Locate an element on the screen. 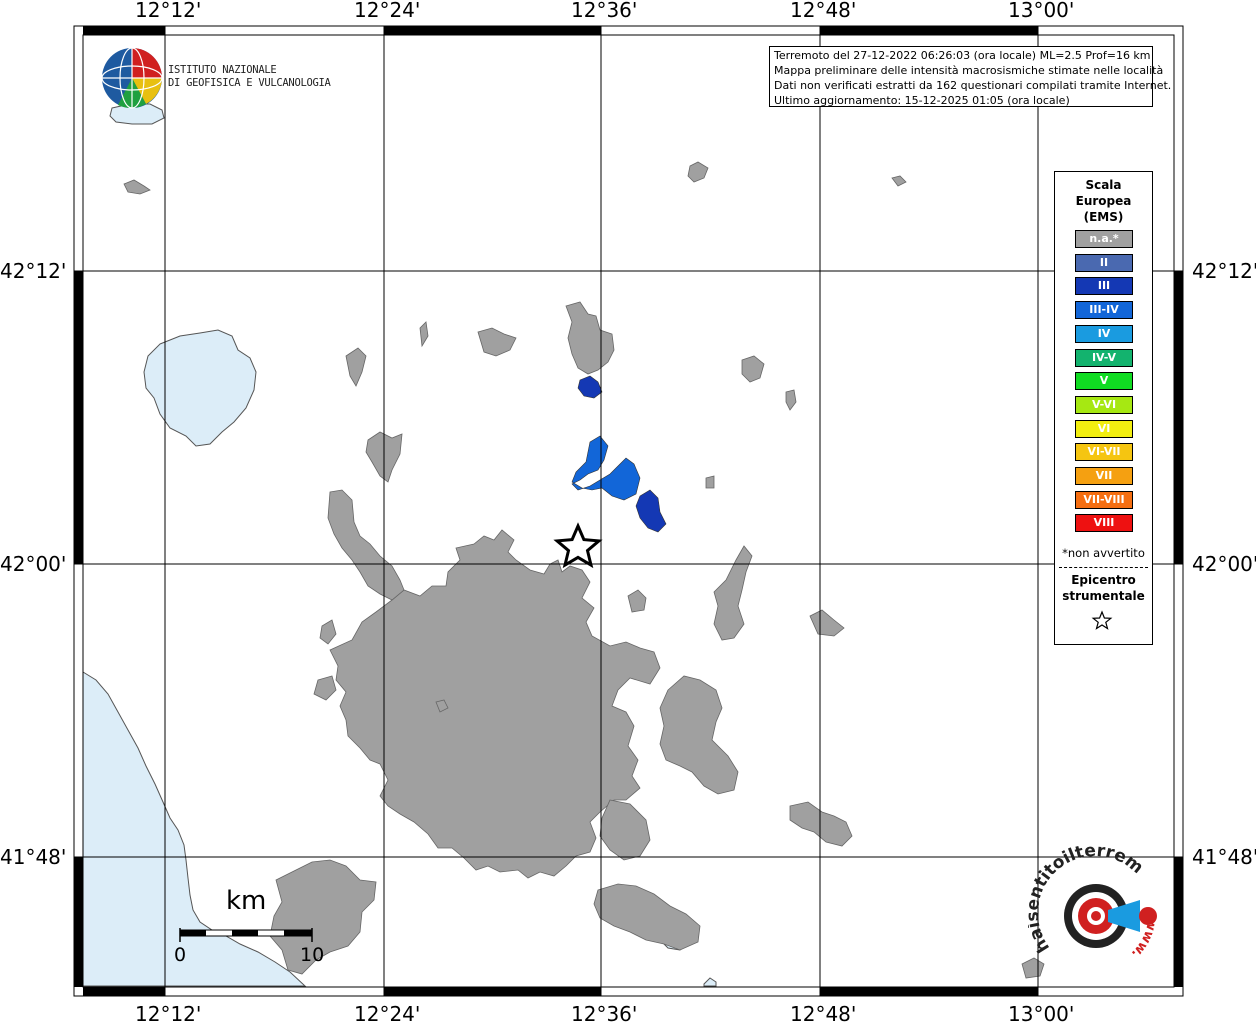 The height and width of the screenshot is (1026, 1256). legend-item: IV is located at coordinates (1104, 333).